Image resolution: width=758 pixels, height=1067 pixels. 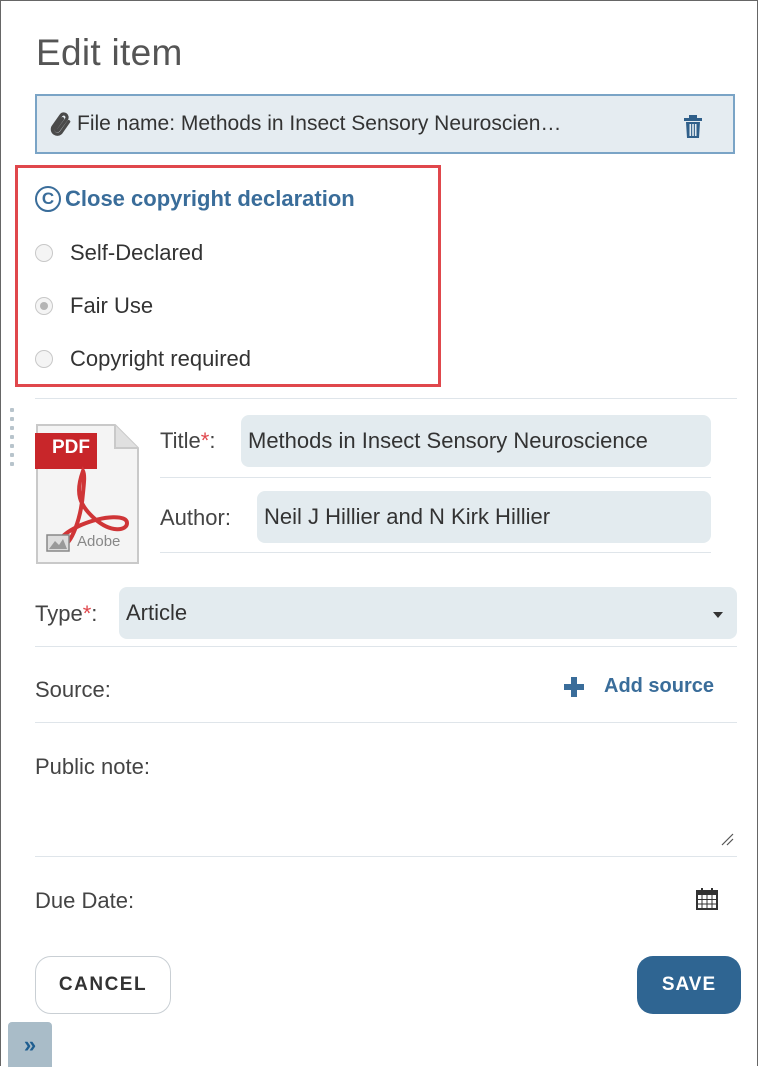 I want to click on copyright-icon: C, so click(x=48, y=199).